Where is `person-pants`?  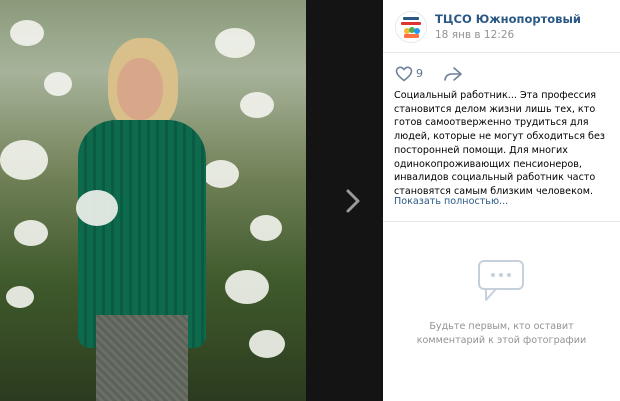
person-pants is located at coordinates (142, 358).